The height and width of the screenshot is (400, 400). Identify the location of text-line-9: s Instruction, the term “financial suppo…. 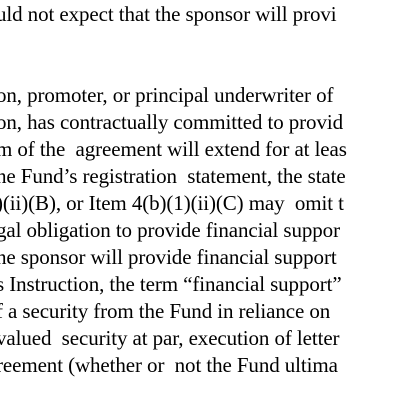
(171, 284).